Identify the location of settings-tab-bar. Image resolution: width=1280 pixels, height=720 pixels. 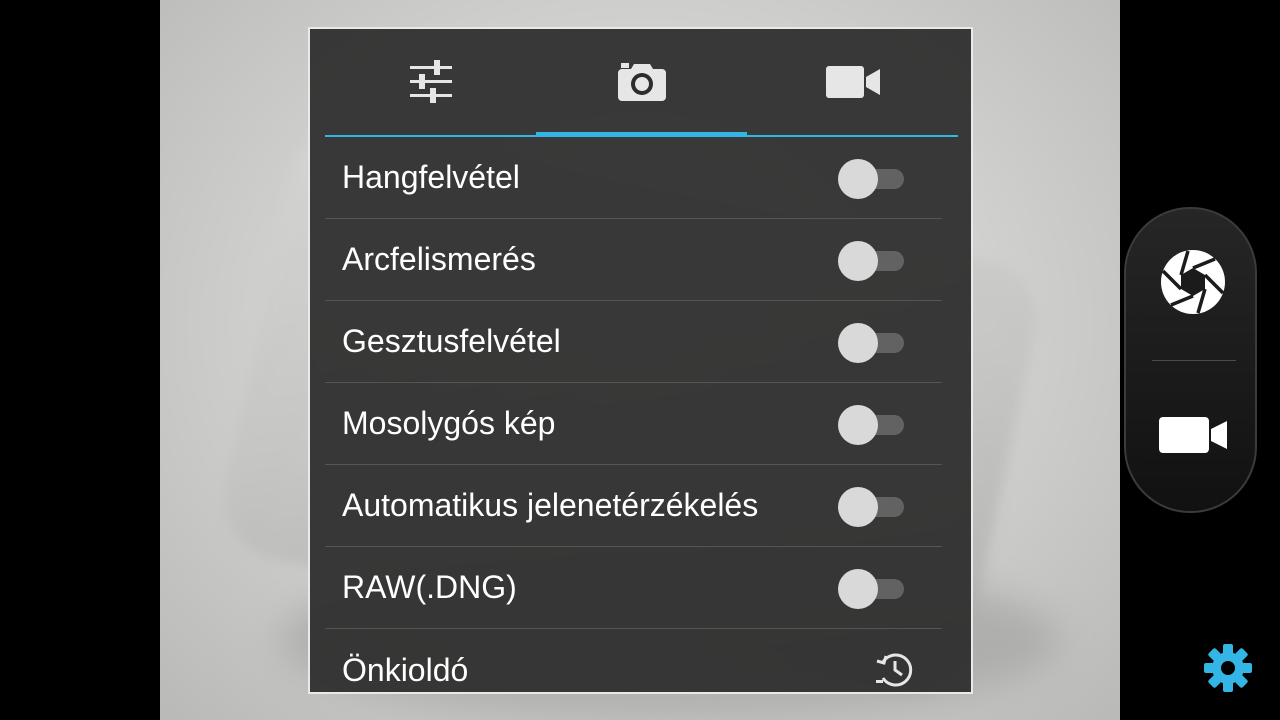
(641, 83).